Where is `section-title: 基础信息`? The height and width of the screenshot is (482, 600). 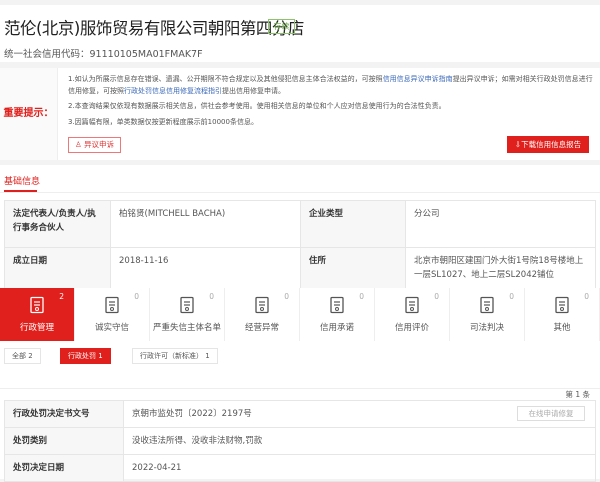
section-title: 基础信息 is located at coordinates (22, 180).